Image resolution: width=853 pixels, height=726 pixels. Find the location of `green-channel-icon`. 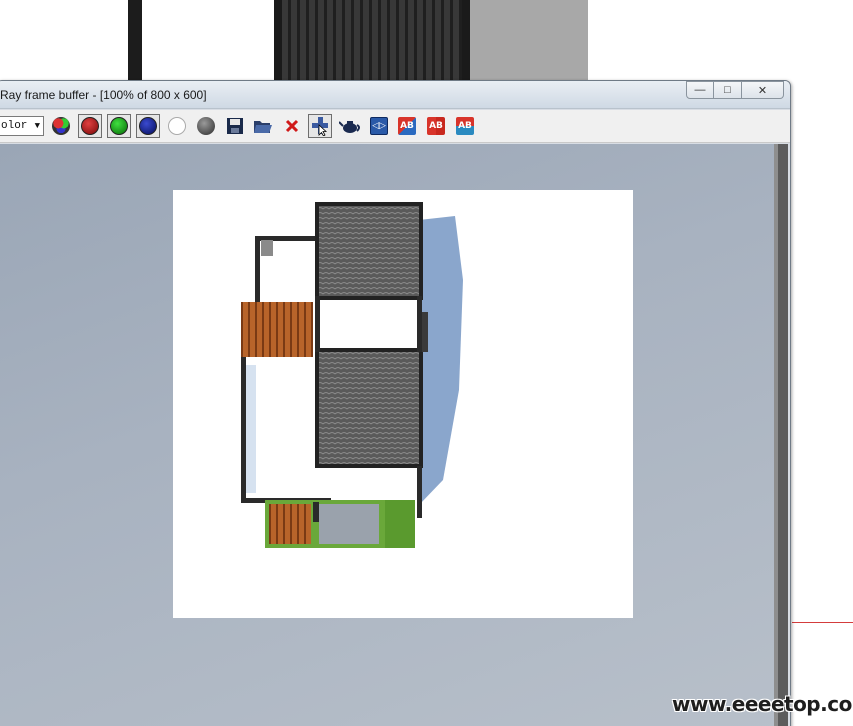

green-channel-icon is located at coordinates (119, 126).